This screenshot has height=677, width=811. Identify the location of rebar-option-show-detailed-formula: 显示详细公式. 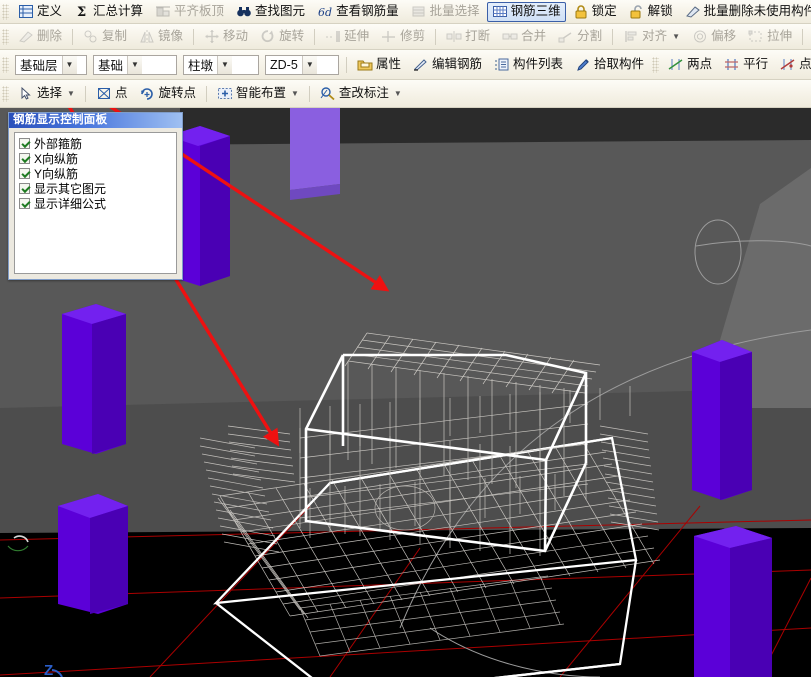
(95, 203).